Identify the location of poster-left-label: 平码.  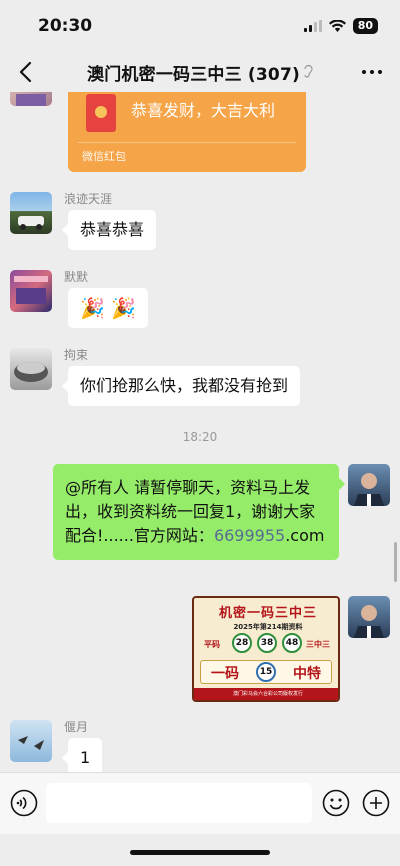
(212, 644).